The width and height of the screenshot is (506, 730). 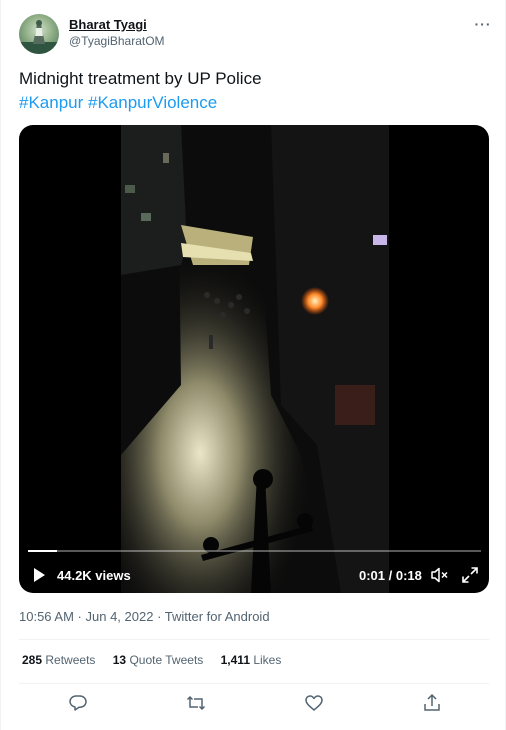 What do you see at coordinates (108, 24) in the screenshot?
I see `author-name: Bharat Tyagi` at bounding box center [108, 24].